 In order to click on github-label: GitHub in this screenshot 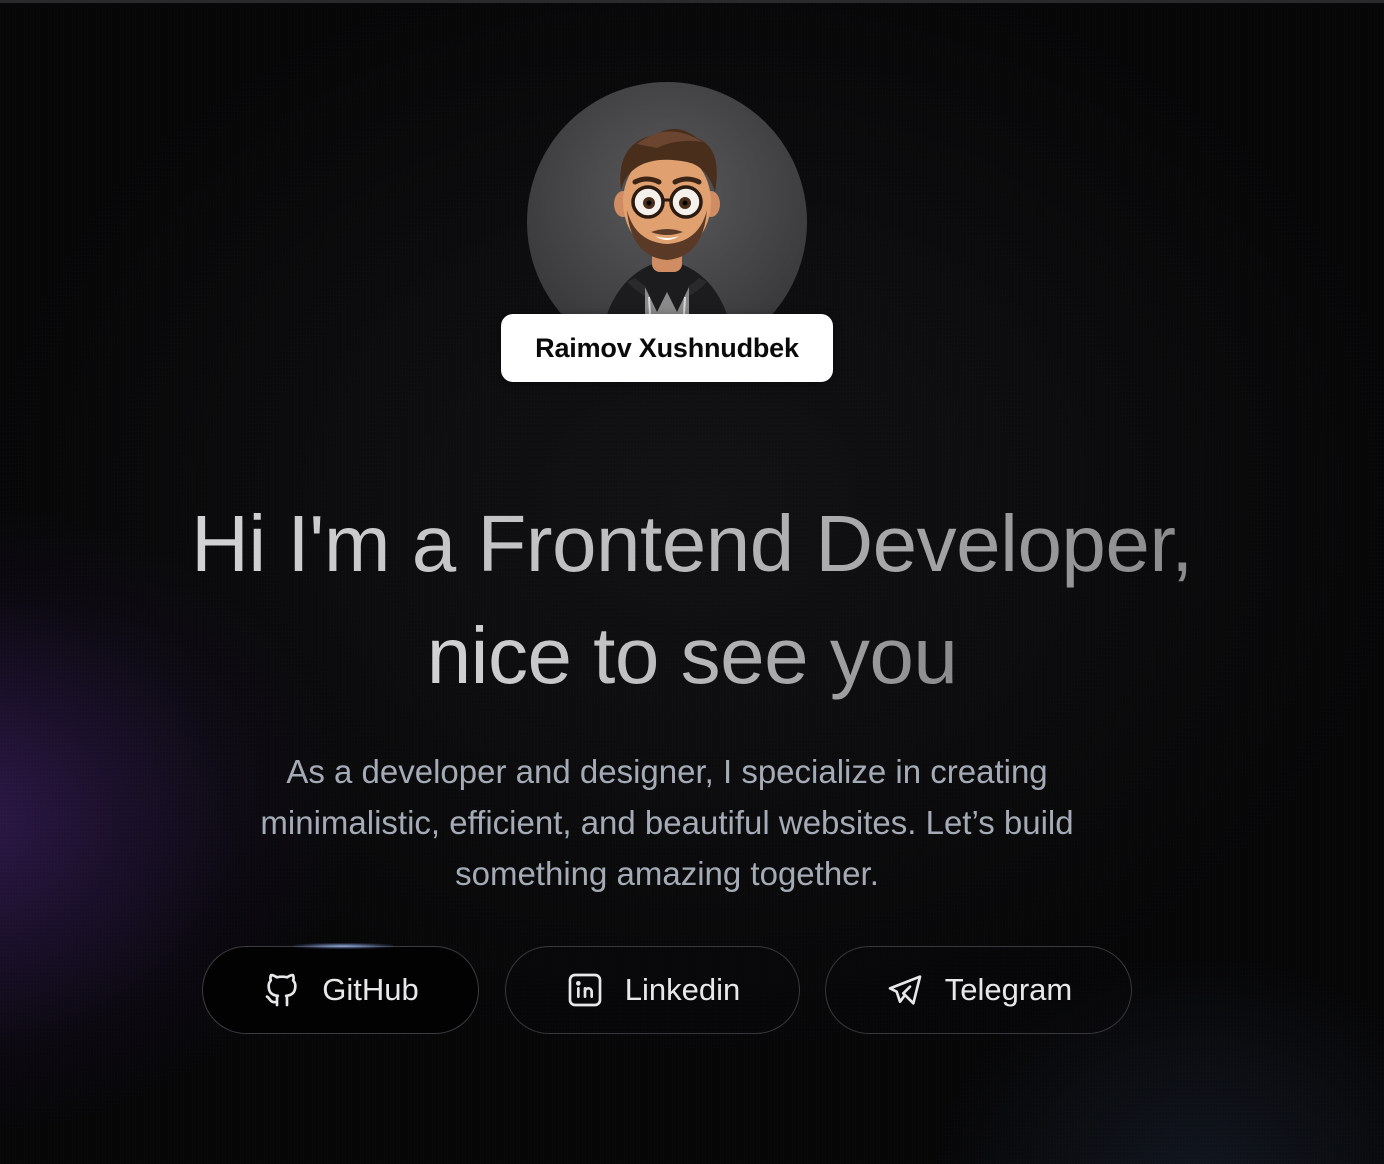, I will do `click(370, 989)`.